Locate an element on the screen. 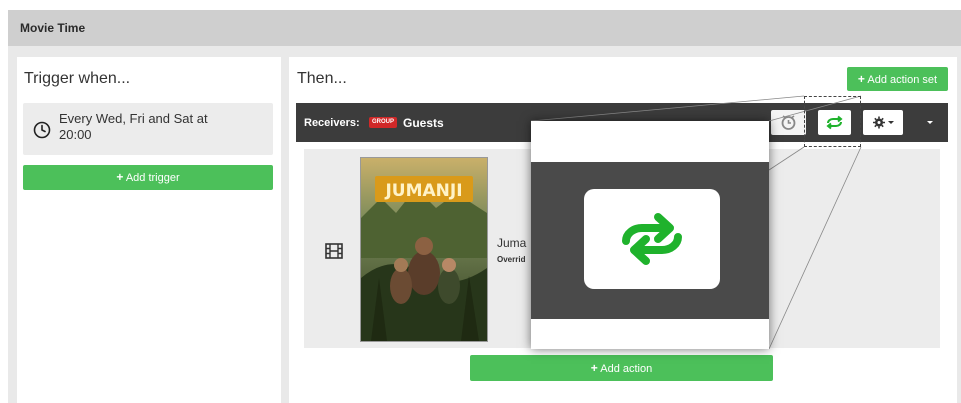  zoomed-repeat-button is located at coordinates (652, 239).